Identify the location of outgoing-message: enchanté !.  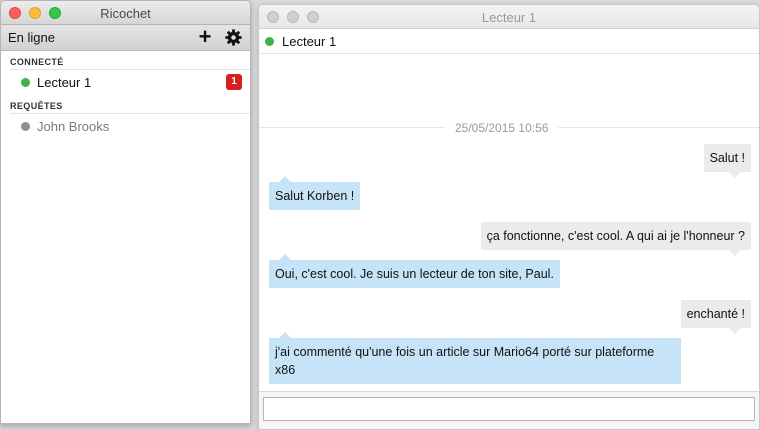
(715, 317).